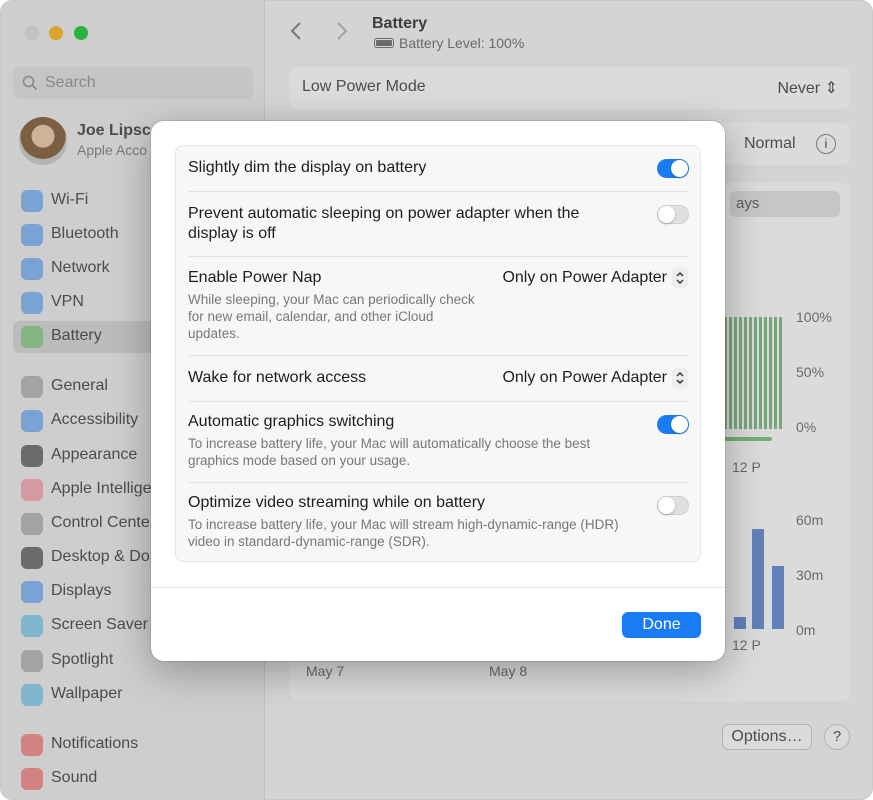 The width and height of the screenshot is (873, 800). What do you see at coordinates (277, 377) in the screenshot?
I see `wake-network-label: Wake for network access` at bounding box center [277, 377].